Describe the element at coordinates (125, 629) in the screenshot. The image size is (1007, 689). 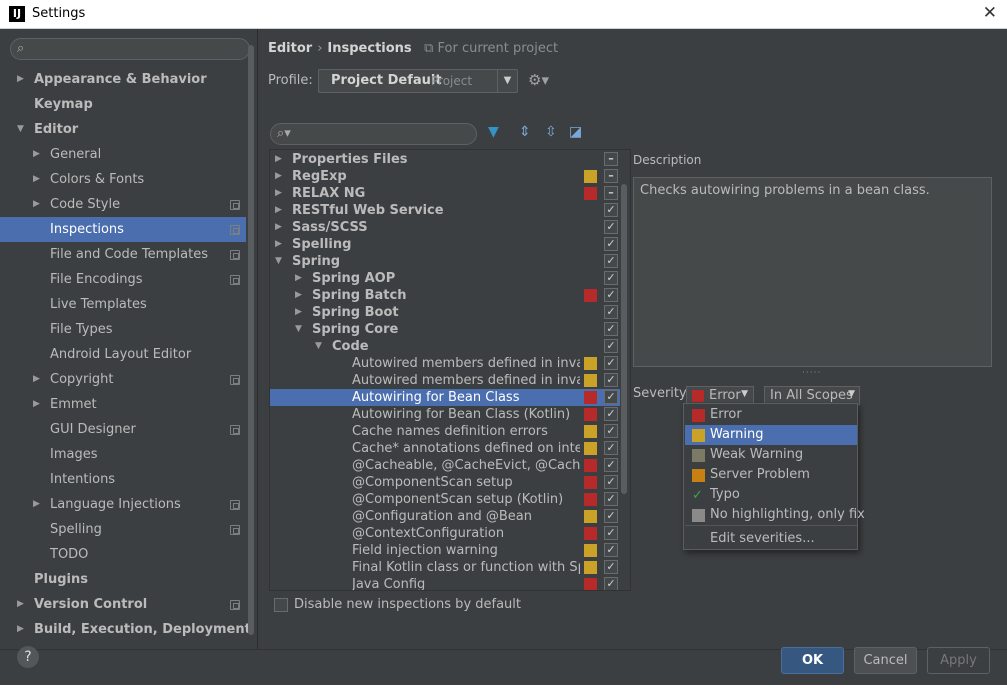
I see `sidebar-item: ▶ Build, Execution, Deployment` at that location.